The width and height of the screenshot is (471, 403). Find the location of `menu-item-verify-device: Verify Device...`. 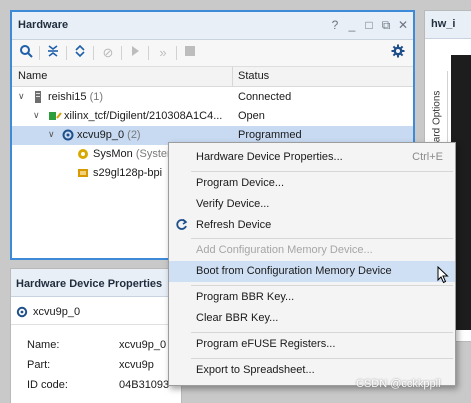

menu-item-verify-device: Verify Device... is located at coordinates (312, 204).